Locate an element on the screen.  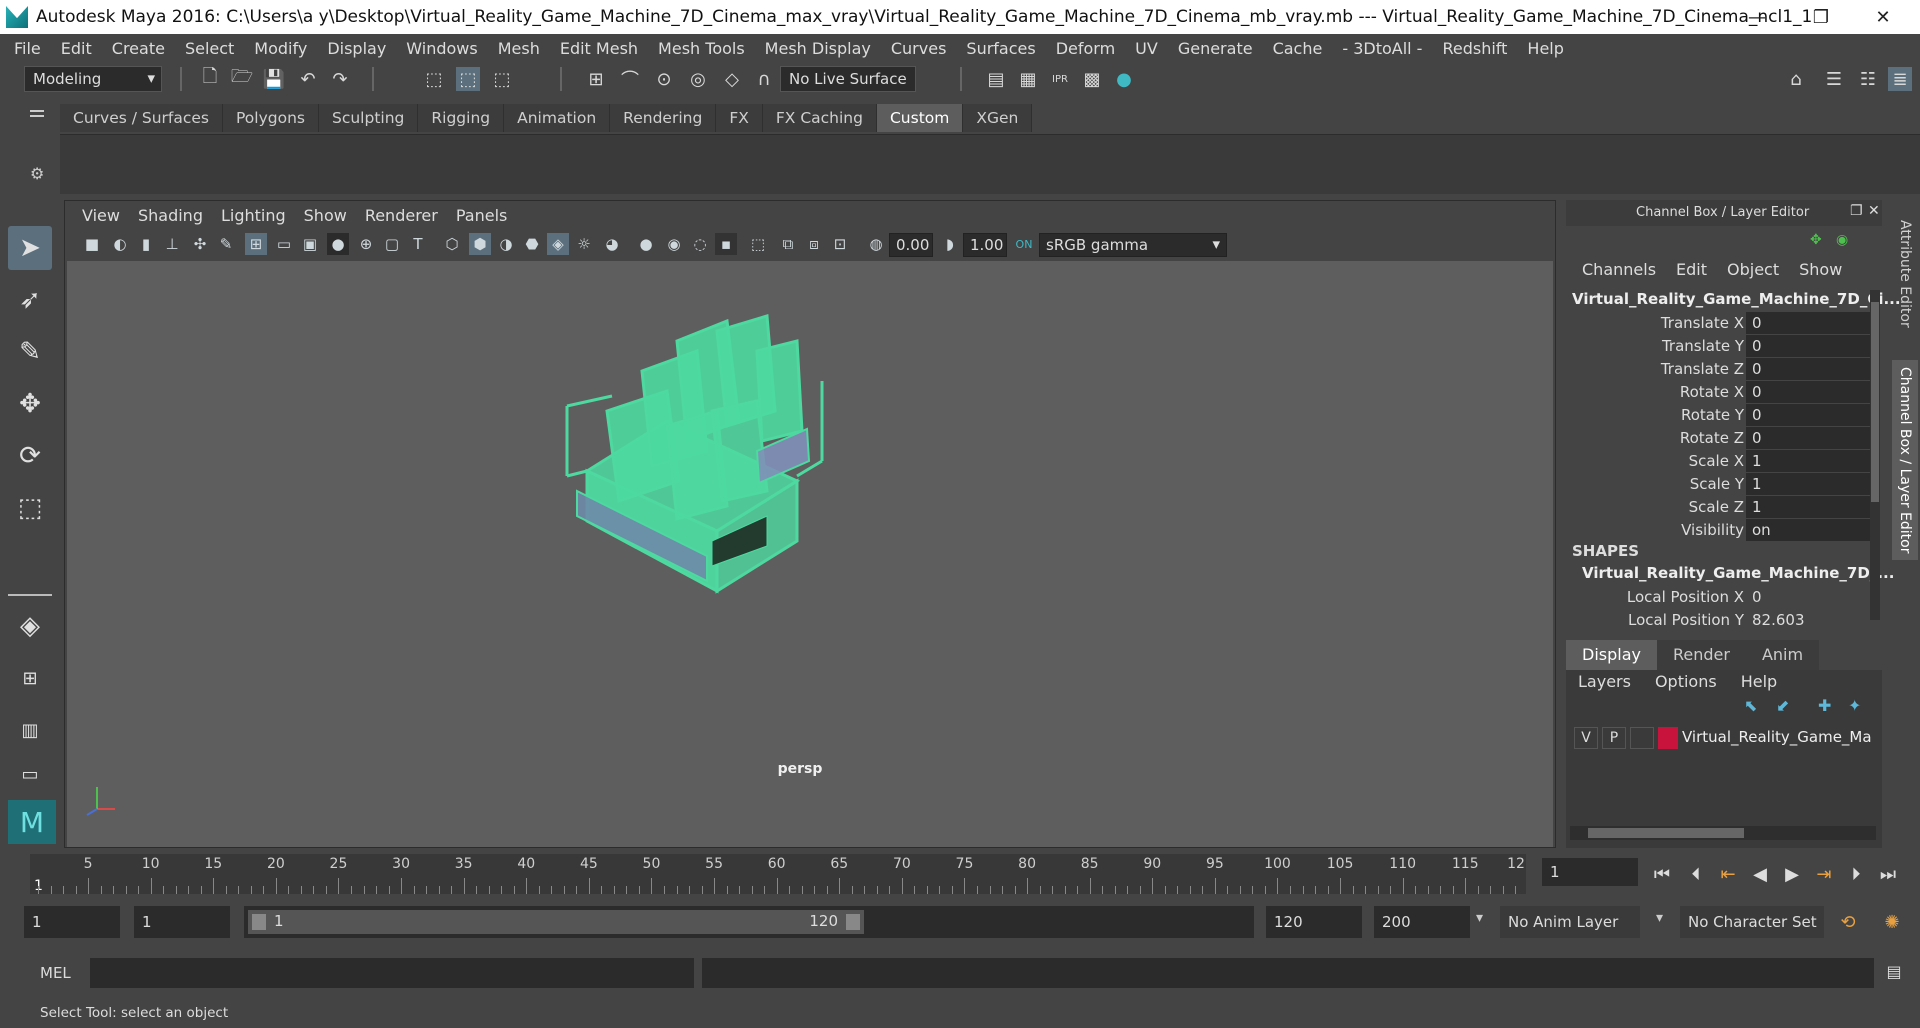
range-start-grip is located at coordinates (259, 922).